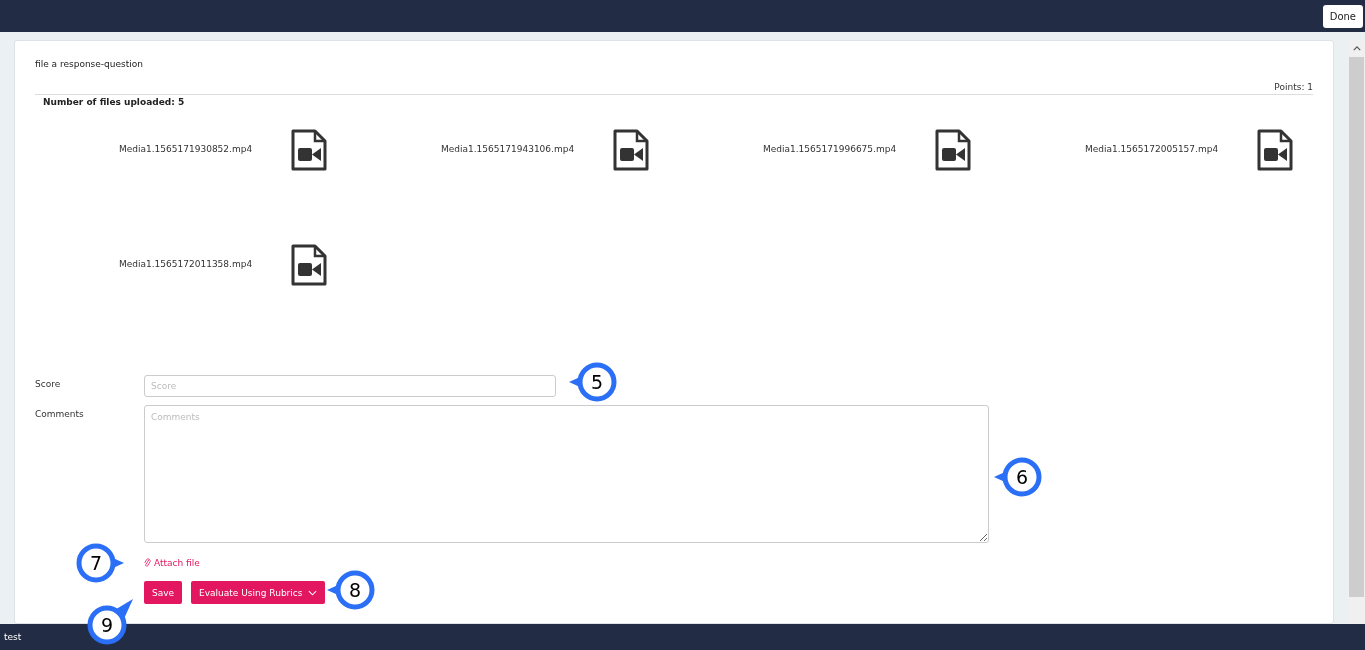 The width and height of the screenshot is (1365, 650). Describe the element at coordinates (204, 264) in the screenshot. I see `file-name: Media1.1565172011358.mp4` at that location.